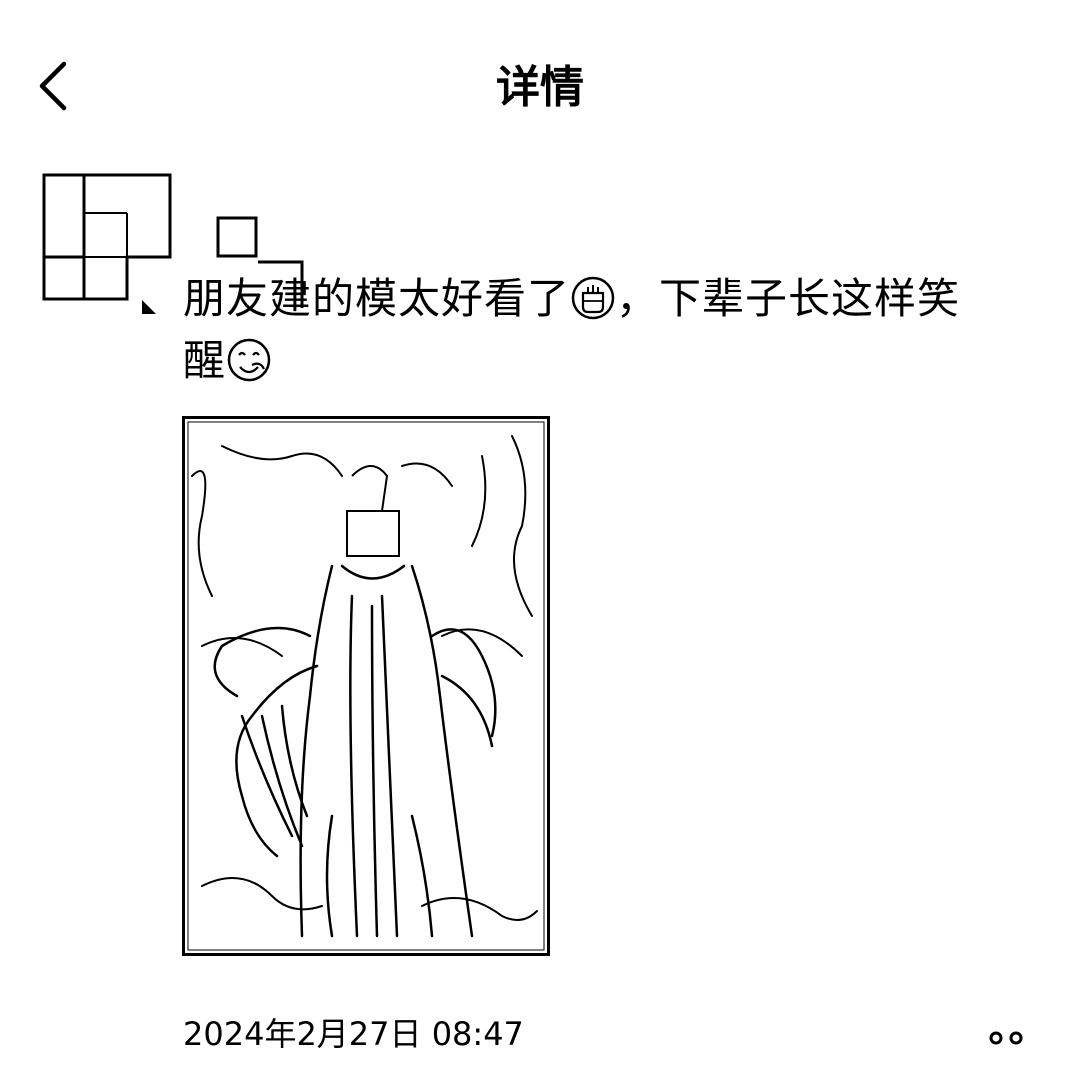 The width and height of the screenshot is (1080, 1080). Describe the element at coordinates (205, 360) in the screenshot. I see `post-text-line2: 醒` at that location.